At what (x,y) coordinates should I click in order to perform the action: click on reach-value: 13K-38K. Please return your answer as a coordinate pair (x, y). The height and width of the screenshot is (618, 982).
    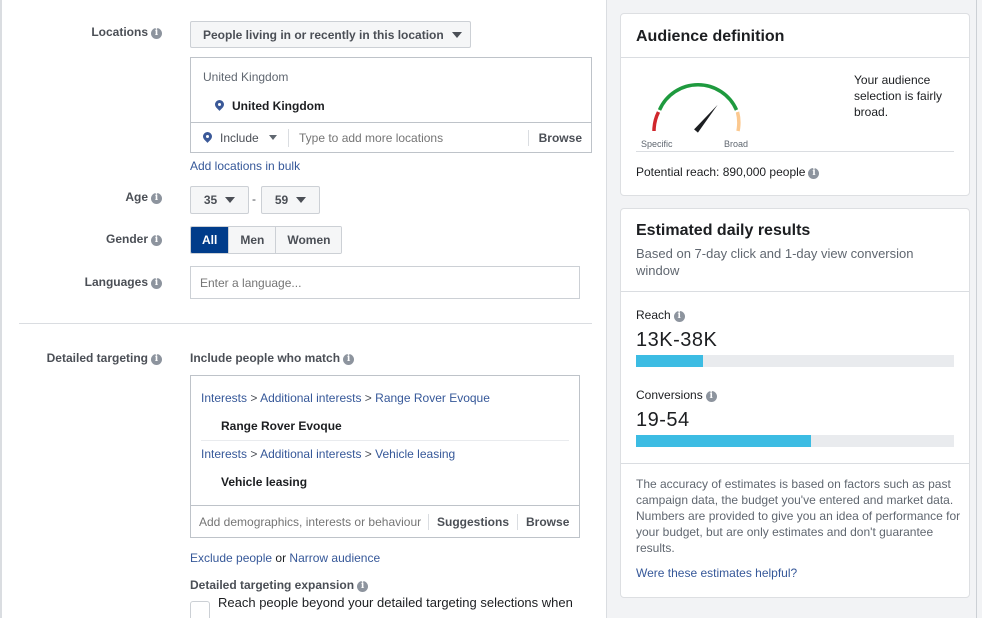
    Looking at the image, I should click on (677, 340).